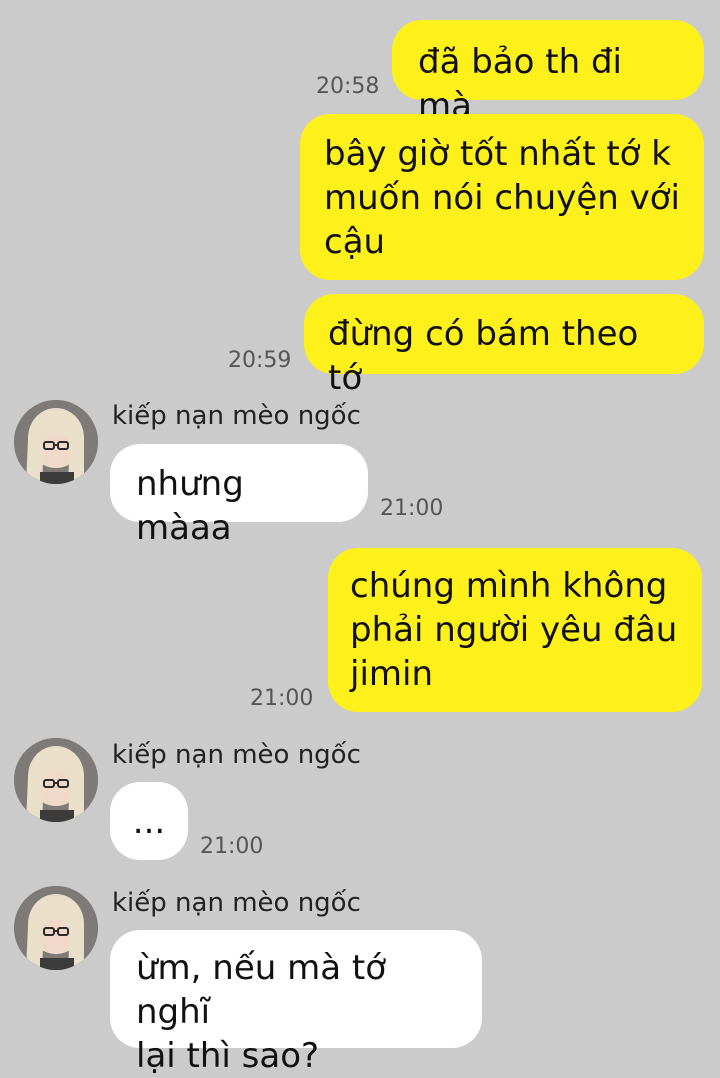 The image size is (720, 1078). What do you see at coordinates (548, 73) in the screenshot?
I see `message-bubble-outgoing: đã bảo th đi mà` at bounding box center [548, 73].